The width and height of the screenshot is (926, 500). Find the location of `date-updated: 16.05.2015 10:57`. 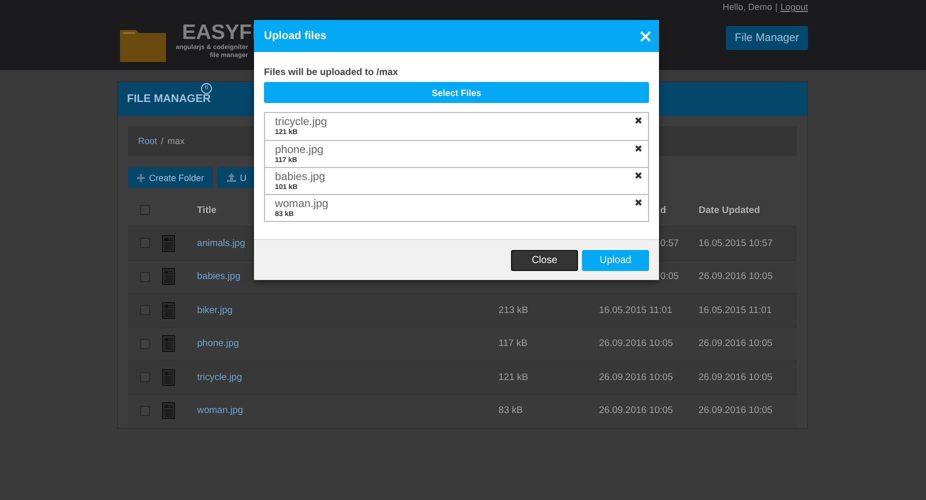

date-updated: 16.05.2015 10:57 is located at coordinates (735, 243).